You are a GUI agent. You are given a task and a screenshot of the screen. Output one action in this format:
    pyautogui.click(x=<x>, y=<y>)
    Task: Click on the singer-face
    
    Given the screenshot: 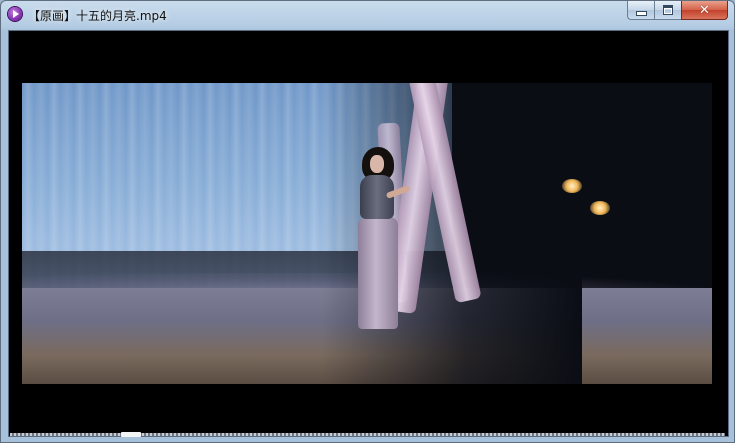 What is the action you would take?
    pyautogui.click(x=377, y=164)
    